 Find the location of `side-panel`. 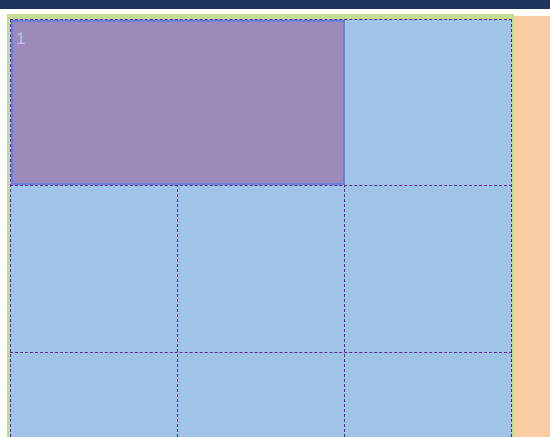

side-panel is located at coordinates (531, 226).